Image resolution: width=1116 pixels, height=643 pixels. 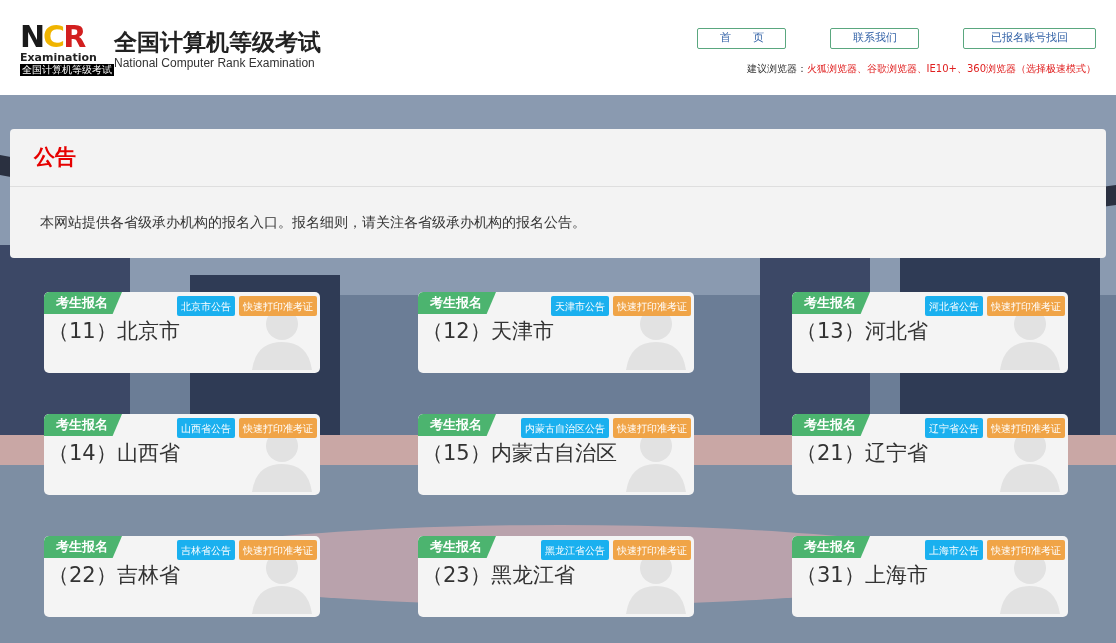 What do you see at coordinates (74, 37) in the screenshot?
I see `logo-letter: R` at bounding box center [74, 37].